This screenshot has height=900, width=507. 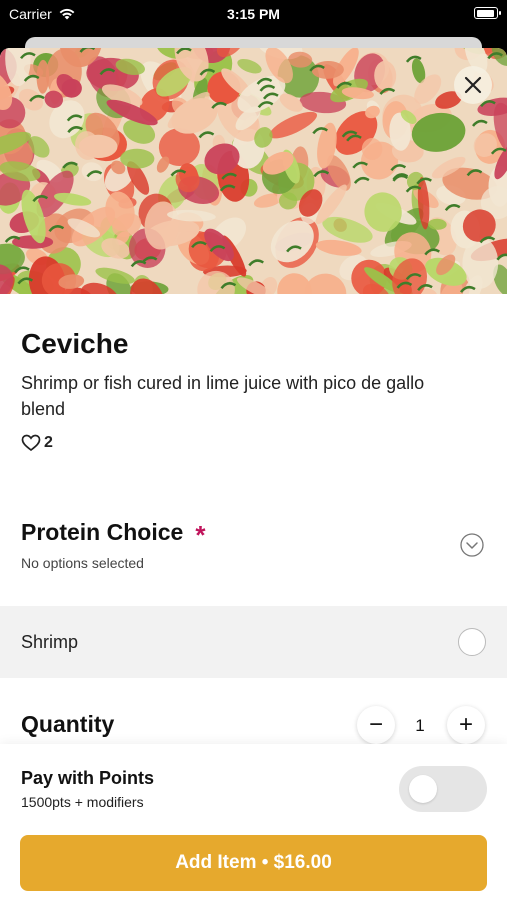 What do you see at coordinates (82, 563) in the screenshot?
I see `protein-choice-status: No options selected` at bounding box center [82, 563].